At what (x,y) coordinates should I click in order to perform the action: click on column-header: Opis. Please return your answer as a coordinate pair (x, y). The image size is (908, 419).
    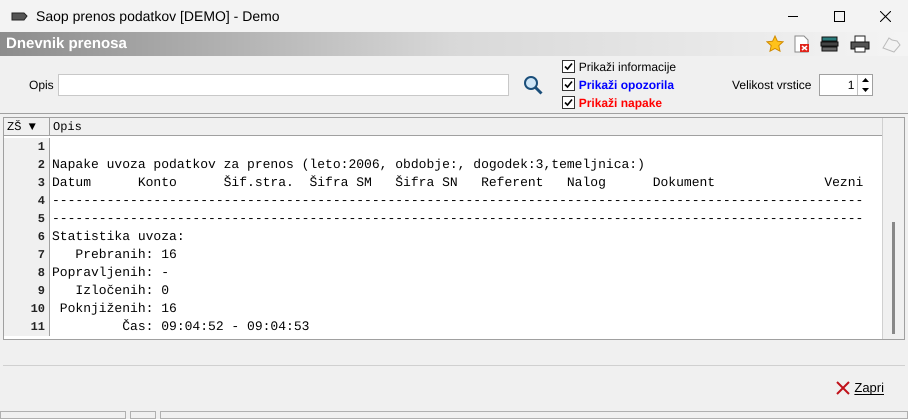
    Looking at the image, I should click on (466, 126).